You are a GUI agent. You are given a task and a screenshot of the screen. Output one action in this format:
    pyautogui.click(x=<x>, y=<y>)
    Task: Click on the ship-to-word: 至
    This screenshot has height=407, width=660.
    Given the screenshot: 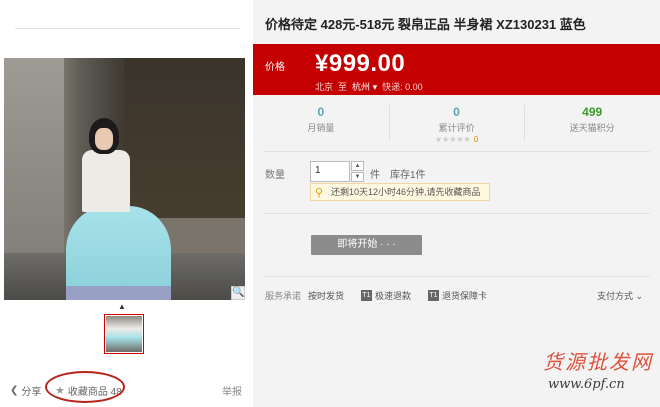 What is the action you would take?
    pyautogui.click(x=343, y=87)
    